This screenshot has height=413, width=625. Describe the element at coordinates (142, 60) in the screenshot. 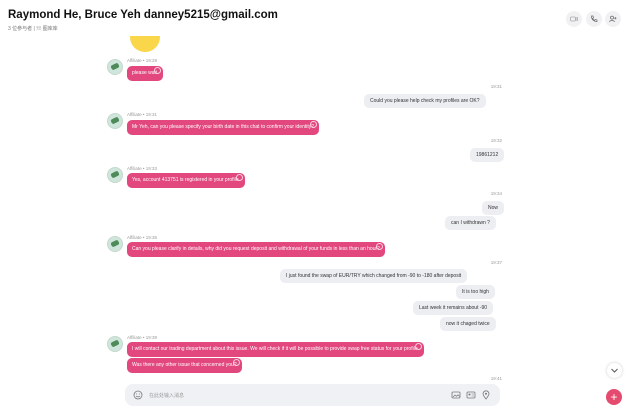

I see `message-meta: Affiliate • 19:29` at that location.